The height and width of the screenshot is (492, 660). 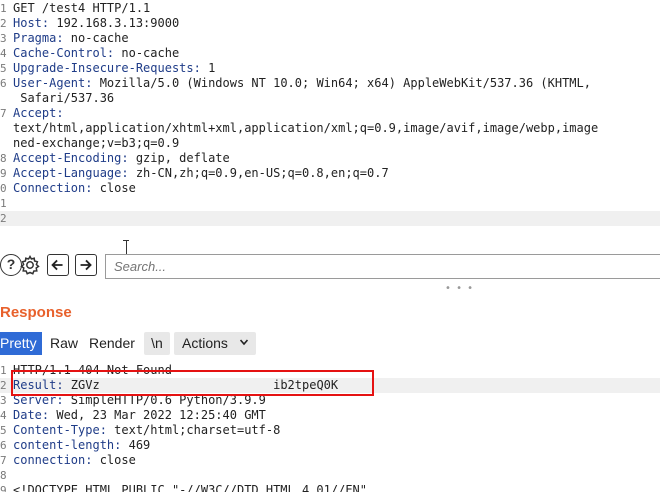 I want to click on line-content: Accept:, so click(x=38, y=113).